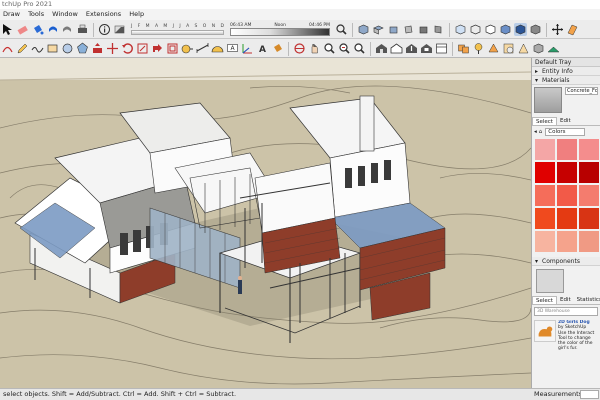 The image size is (600, 400). What do you see at coordinates (52, 29) in the screenshot?
I see `undo-icon` at bounding box center [52, 29].